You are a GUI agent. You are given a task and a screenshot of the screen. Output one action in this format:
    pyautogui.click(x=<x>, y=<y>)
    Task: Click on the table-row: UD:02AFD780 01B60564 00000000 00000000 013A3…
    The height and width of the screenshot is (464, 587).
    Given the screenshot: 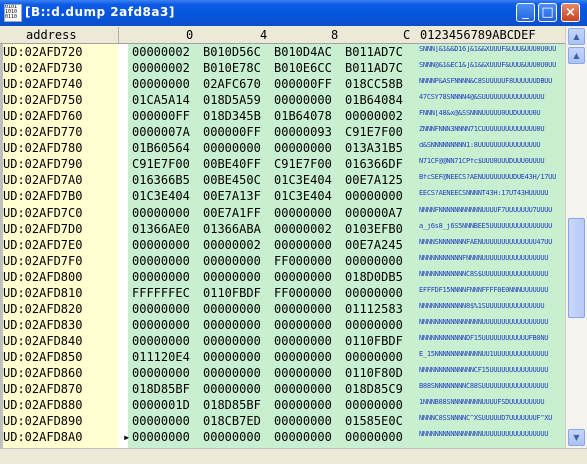 What is the action you would take?
    pyautogui.click(x=282, y=148)
    